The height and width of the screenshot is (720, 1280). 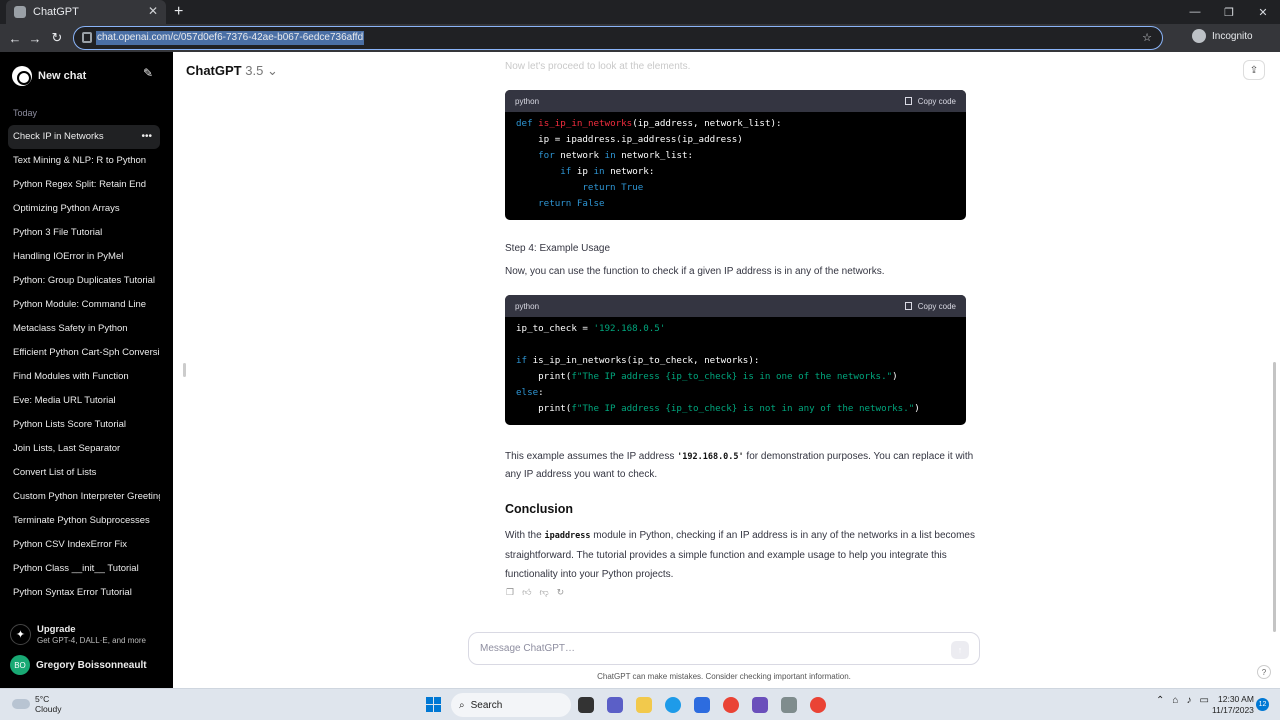 I want to click on chat-item: Terminate Python Subprocesses, so click(x=84, y=521).